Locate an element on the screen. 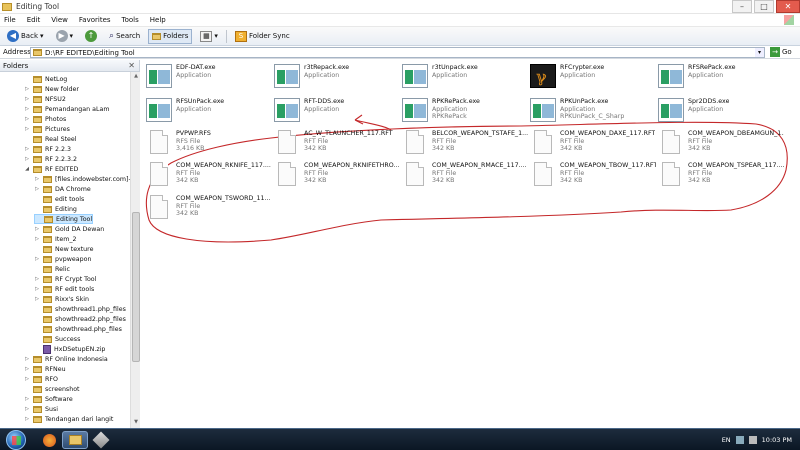 The image size is (800, 450). file-item: PVPWP.RFS RFS File 3,416 KB is located at coordinates (178, 145).